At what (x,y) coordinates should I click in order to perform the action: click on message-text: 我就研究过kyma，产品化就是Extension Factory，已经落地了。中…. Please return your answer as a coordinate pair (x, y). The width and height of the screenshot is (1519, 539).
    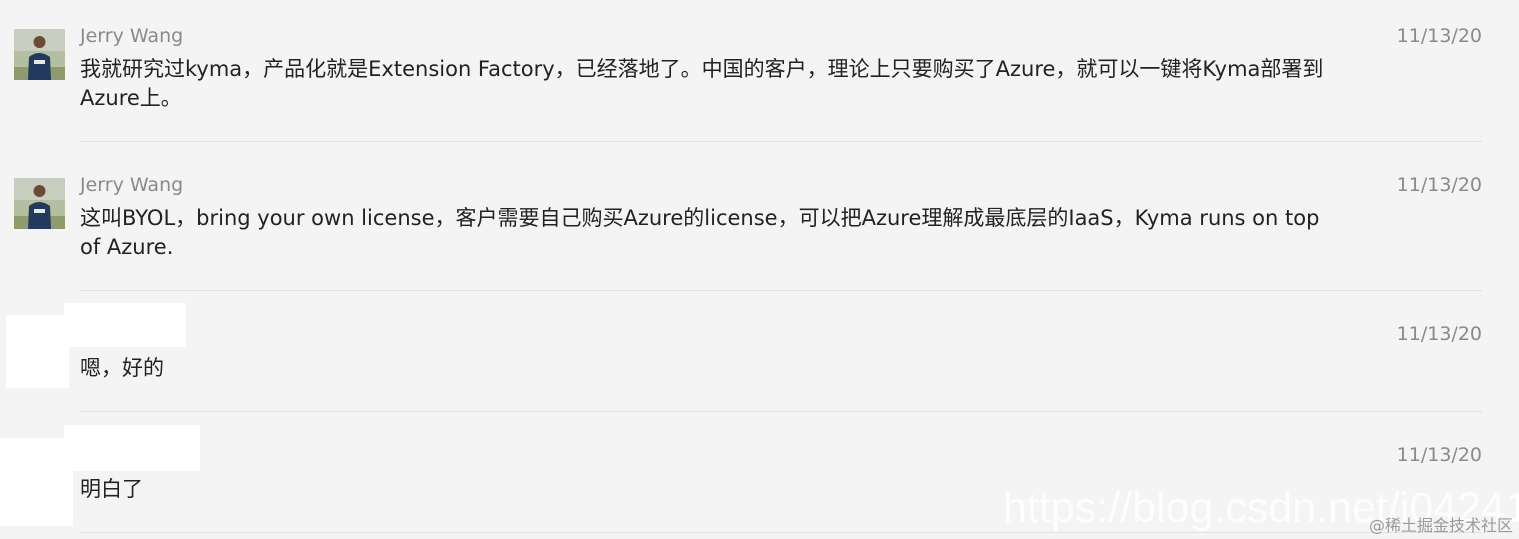
    Looking at the image, I should click on (702, 83).